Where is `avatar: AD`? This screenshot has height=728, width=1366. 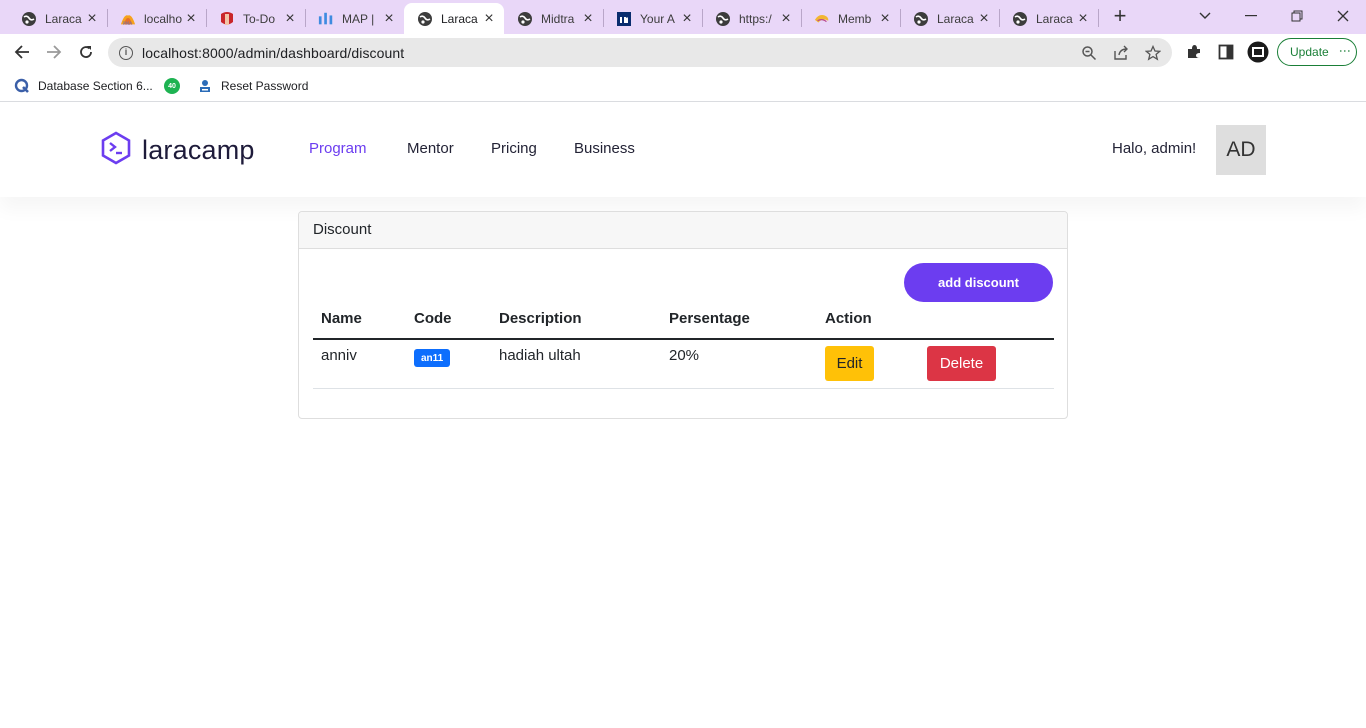
avatar: AD is located at coordinates (1241, 150).